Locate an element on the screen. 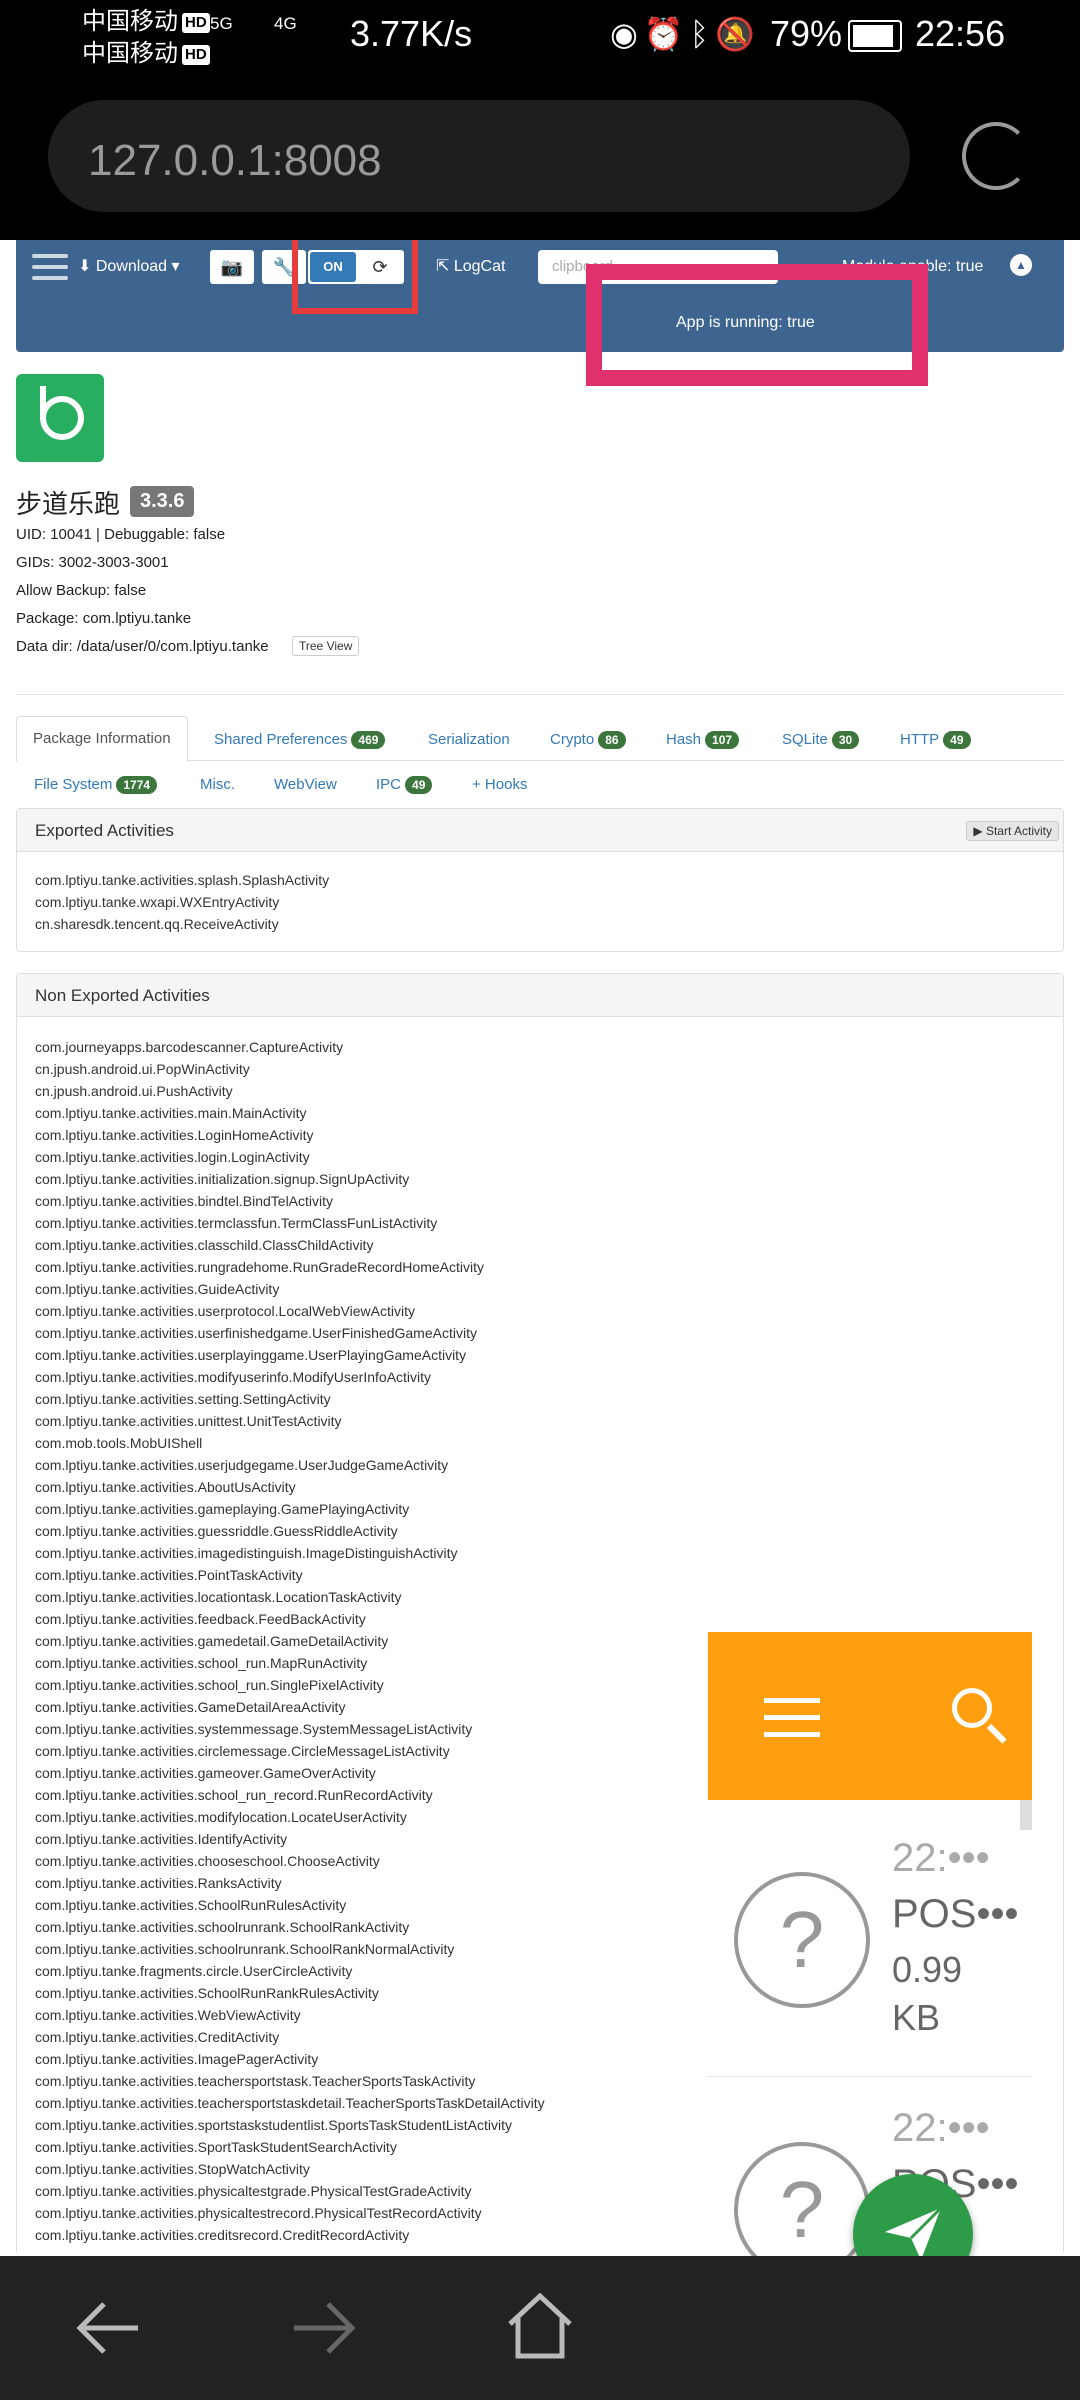  hd-badge-1: HD is located at coordinates (196, 22).